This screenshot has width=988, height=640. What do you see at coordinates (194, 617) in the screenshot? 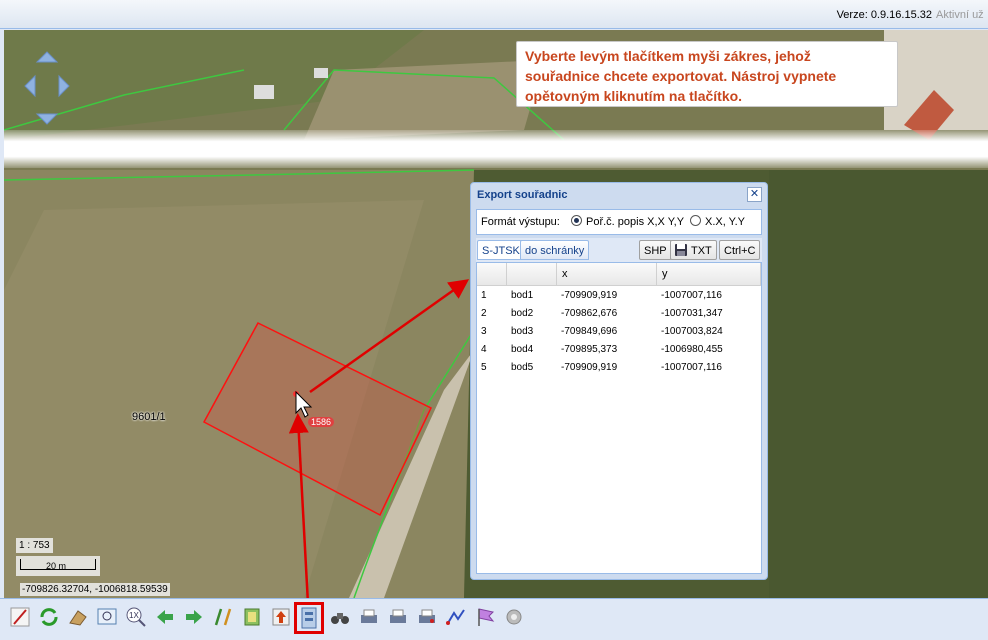
I see `forward-icon` at bounding box center [194, 617].